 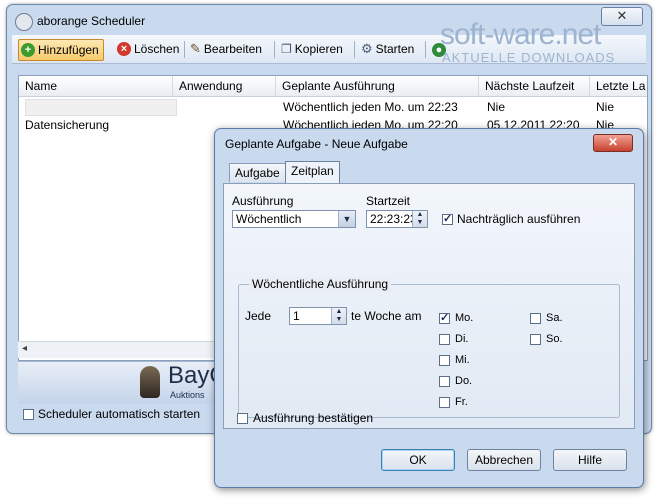 I want to click on column-header-last: Letzte La, so click(x=621, y=86).